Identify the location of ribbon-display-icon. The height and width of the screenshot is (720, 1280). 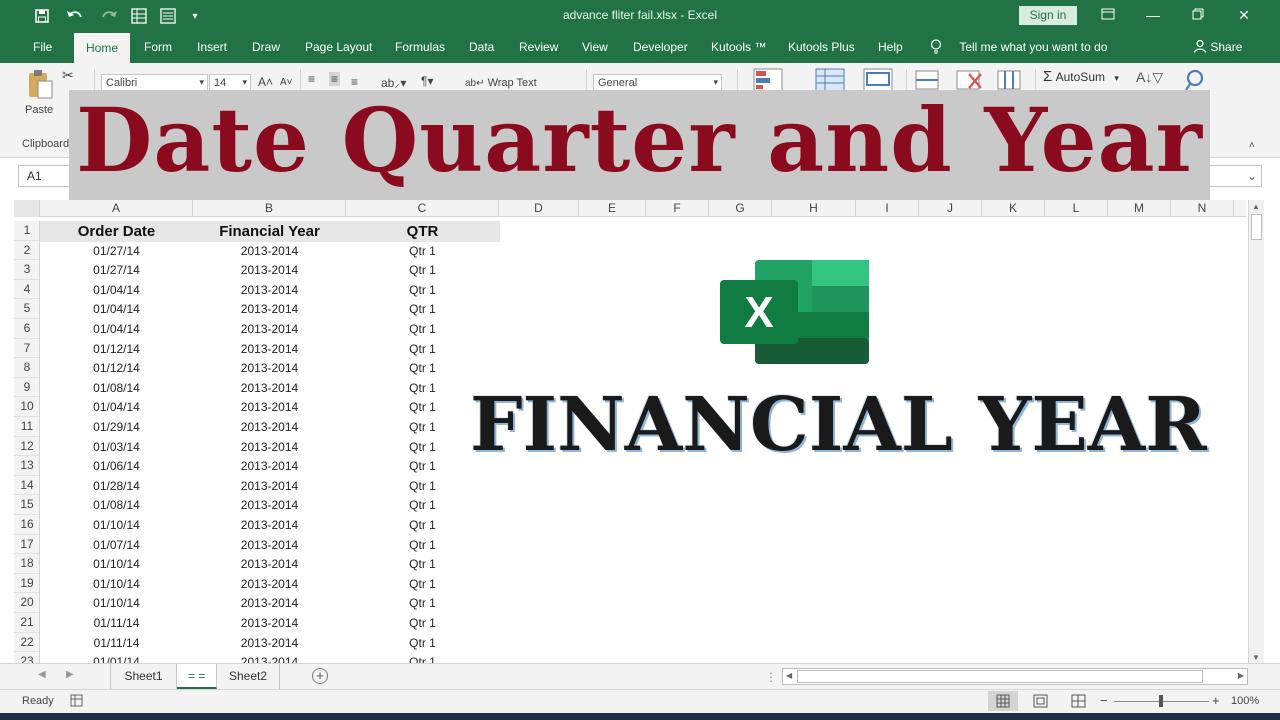
(1108, 15).